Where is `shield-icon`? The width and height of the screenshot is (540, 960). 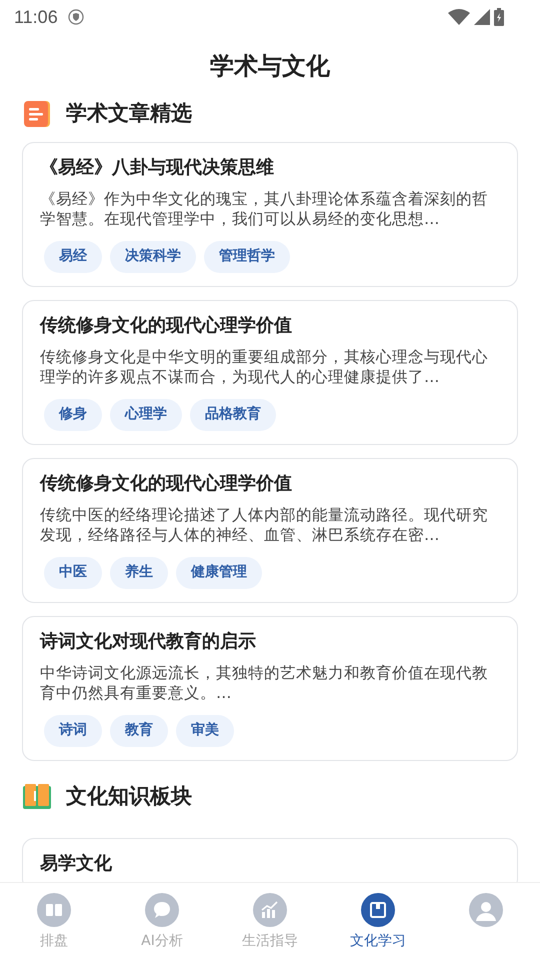
shield-icon is located at coordinates (76, 17).